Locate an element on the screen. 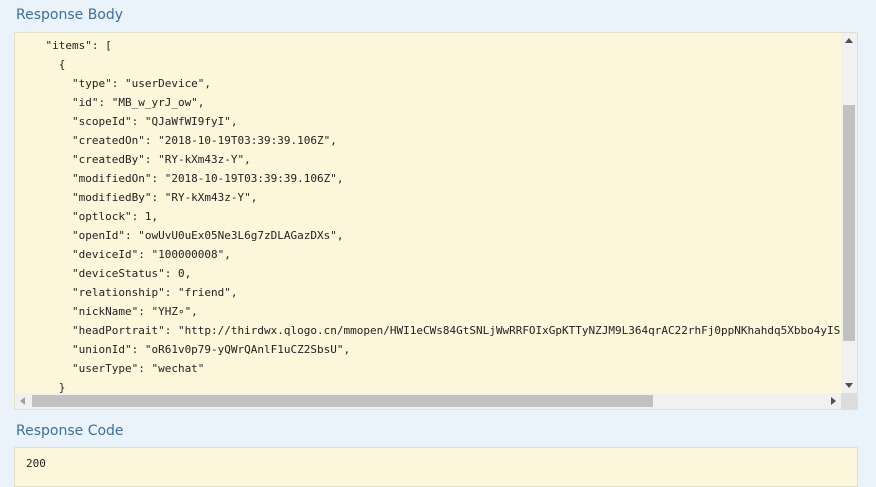 The height and width of the screenshot is (487, 876). vertical-scrollbar is located at coordinates (849, 213).